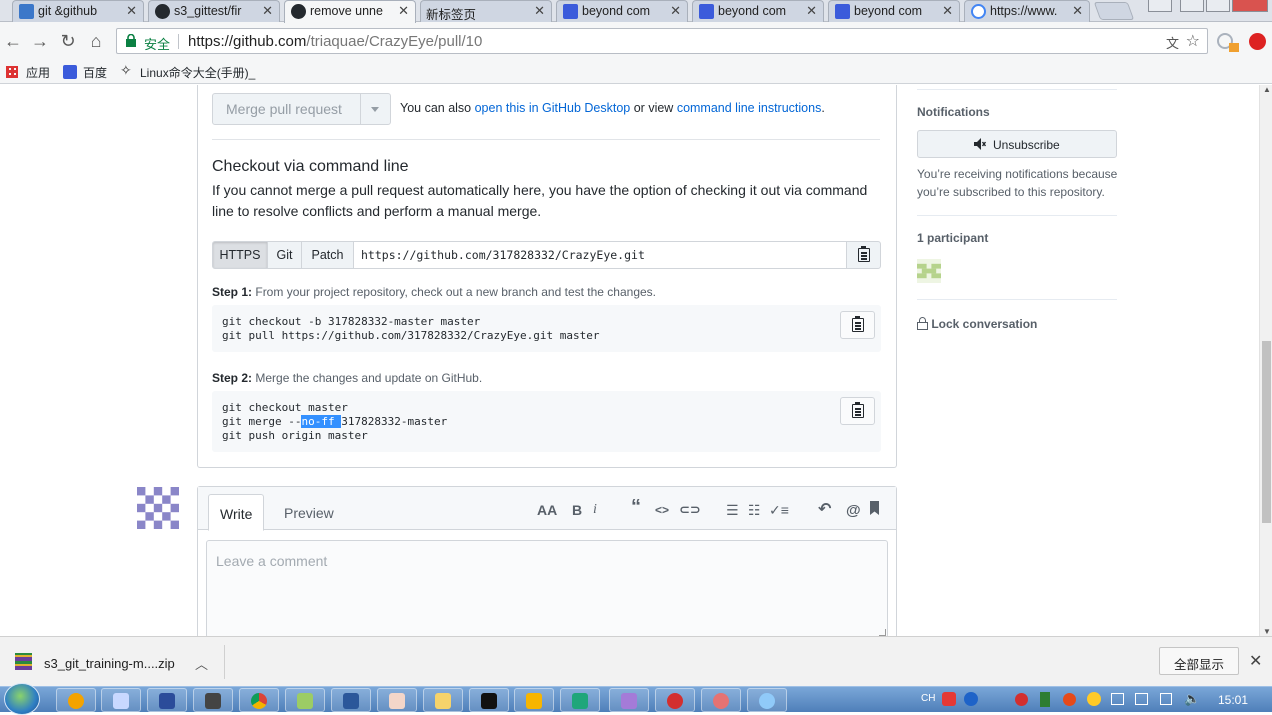  I want to click on page-scrollbar: ▲ ▼, so click(1265, 360).